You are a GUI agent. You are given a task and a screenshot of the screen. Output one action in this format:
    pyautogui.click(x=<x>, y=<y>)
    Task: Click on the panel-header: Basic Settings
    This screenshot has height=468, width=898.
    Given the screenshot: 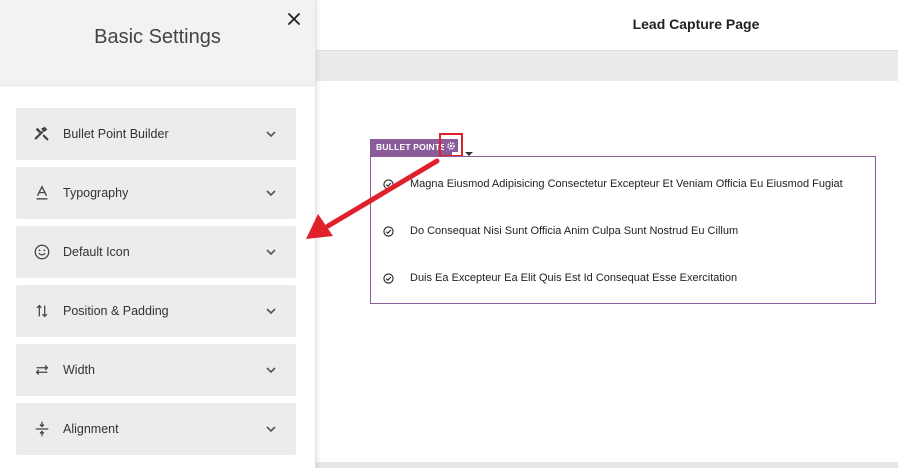 What is the action you would take?
    pyautogui.click(x=157, y=43)
    